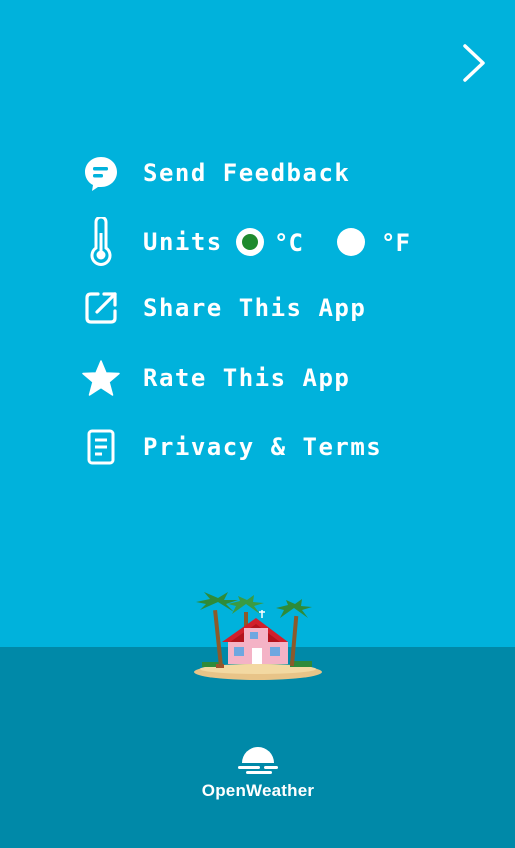 The width and height of the screenshot is (515, 848). I want to click on sun-cloud-logo-icon, so click(258, 760).